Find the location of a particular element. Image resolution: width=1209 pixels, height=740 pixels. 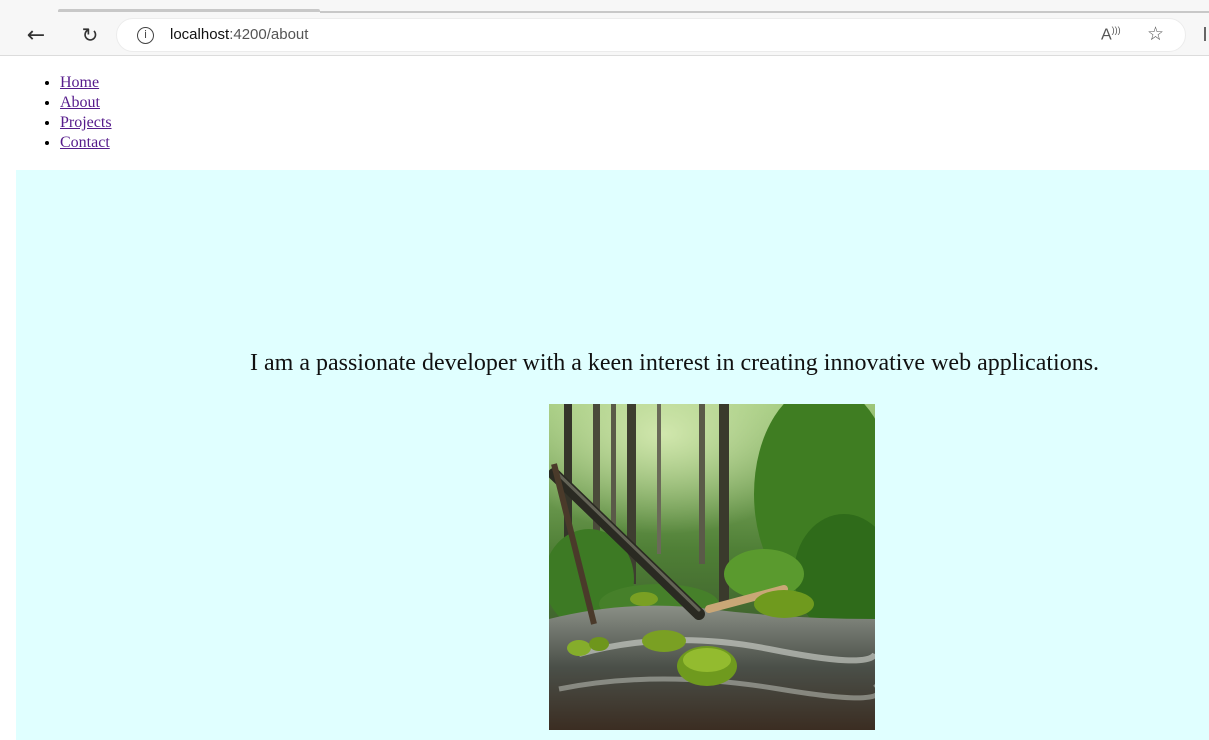

browser-toolbar: ← ↻ i localhost:4200/about A))) ☆ is located at coordinates (604, 28).